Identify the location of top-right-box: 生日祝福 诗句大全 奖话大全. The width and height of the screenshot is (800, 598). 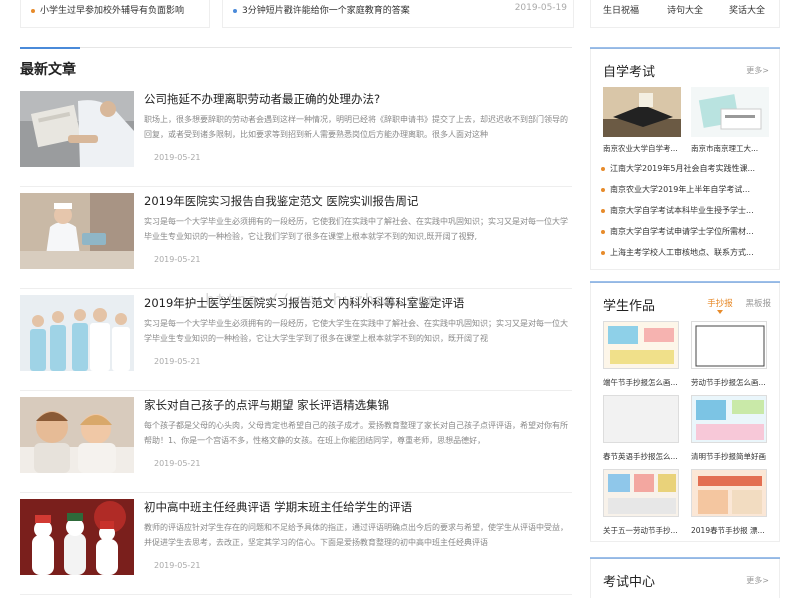
(685, 14).